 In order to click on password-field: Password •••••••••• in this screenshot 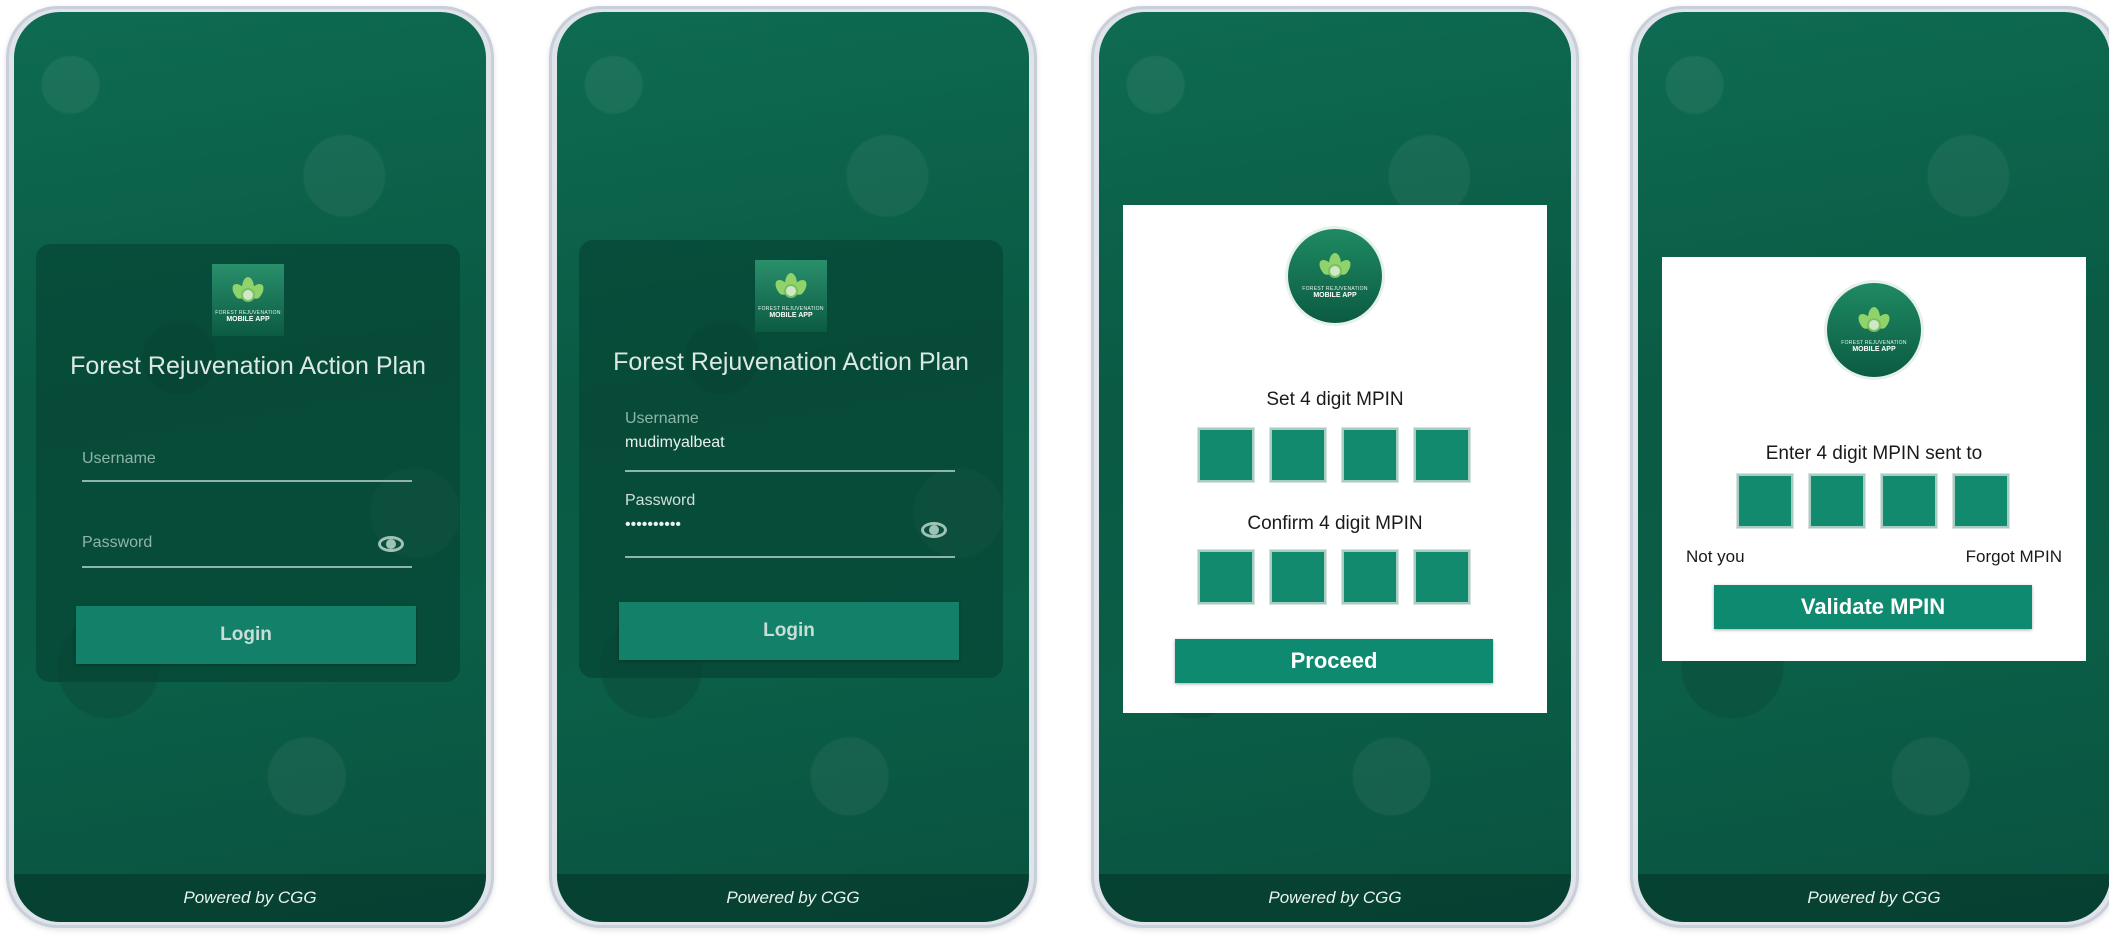, I will do `click(790, 527)`.